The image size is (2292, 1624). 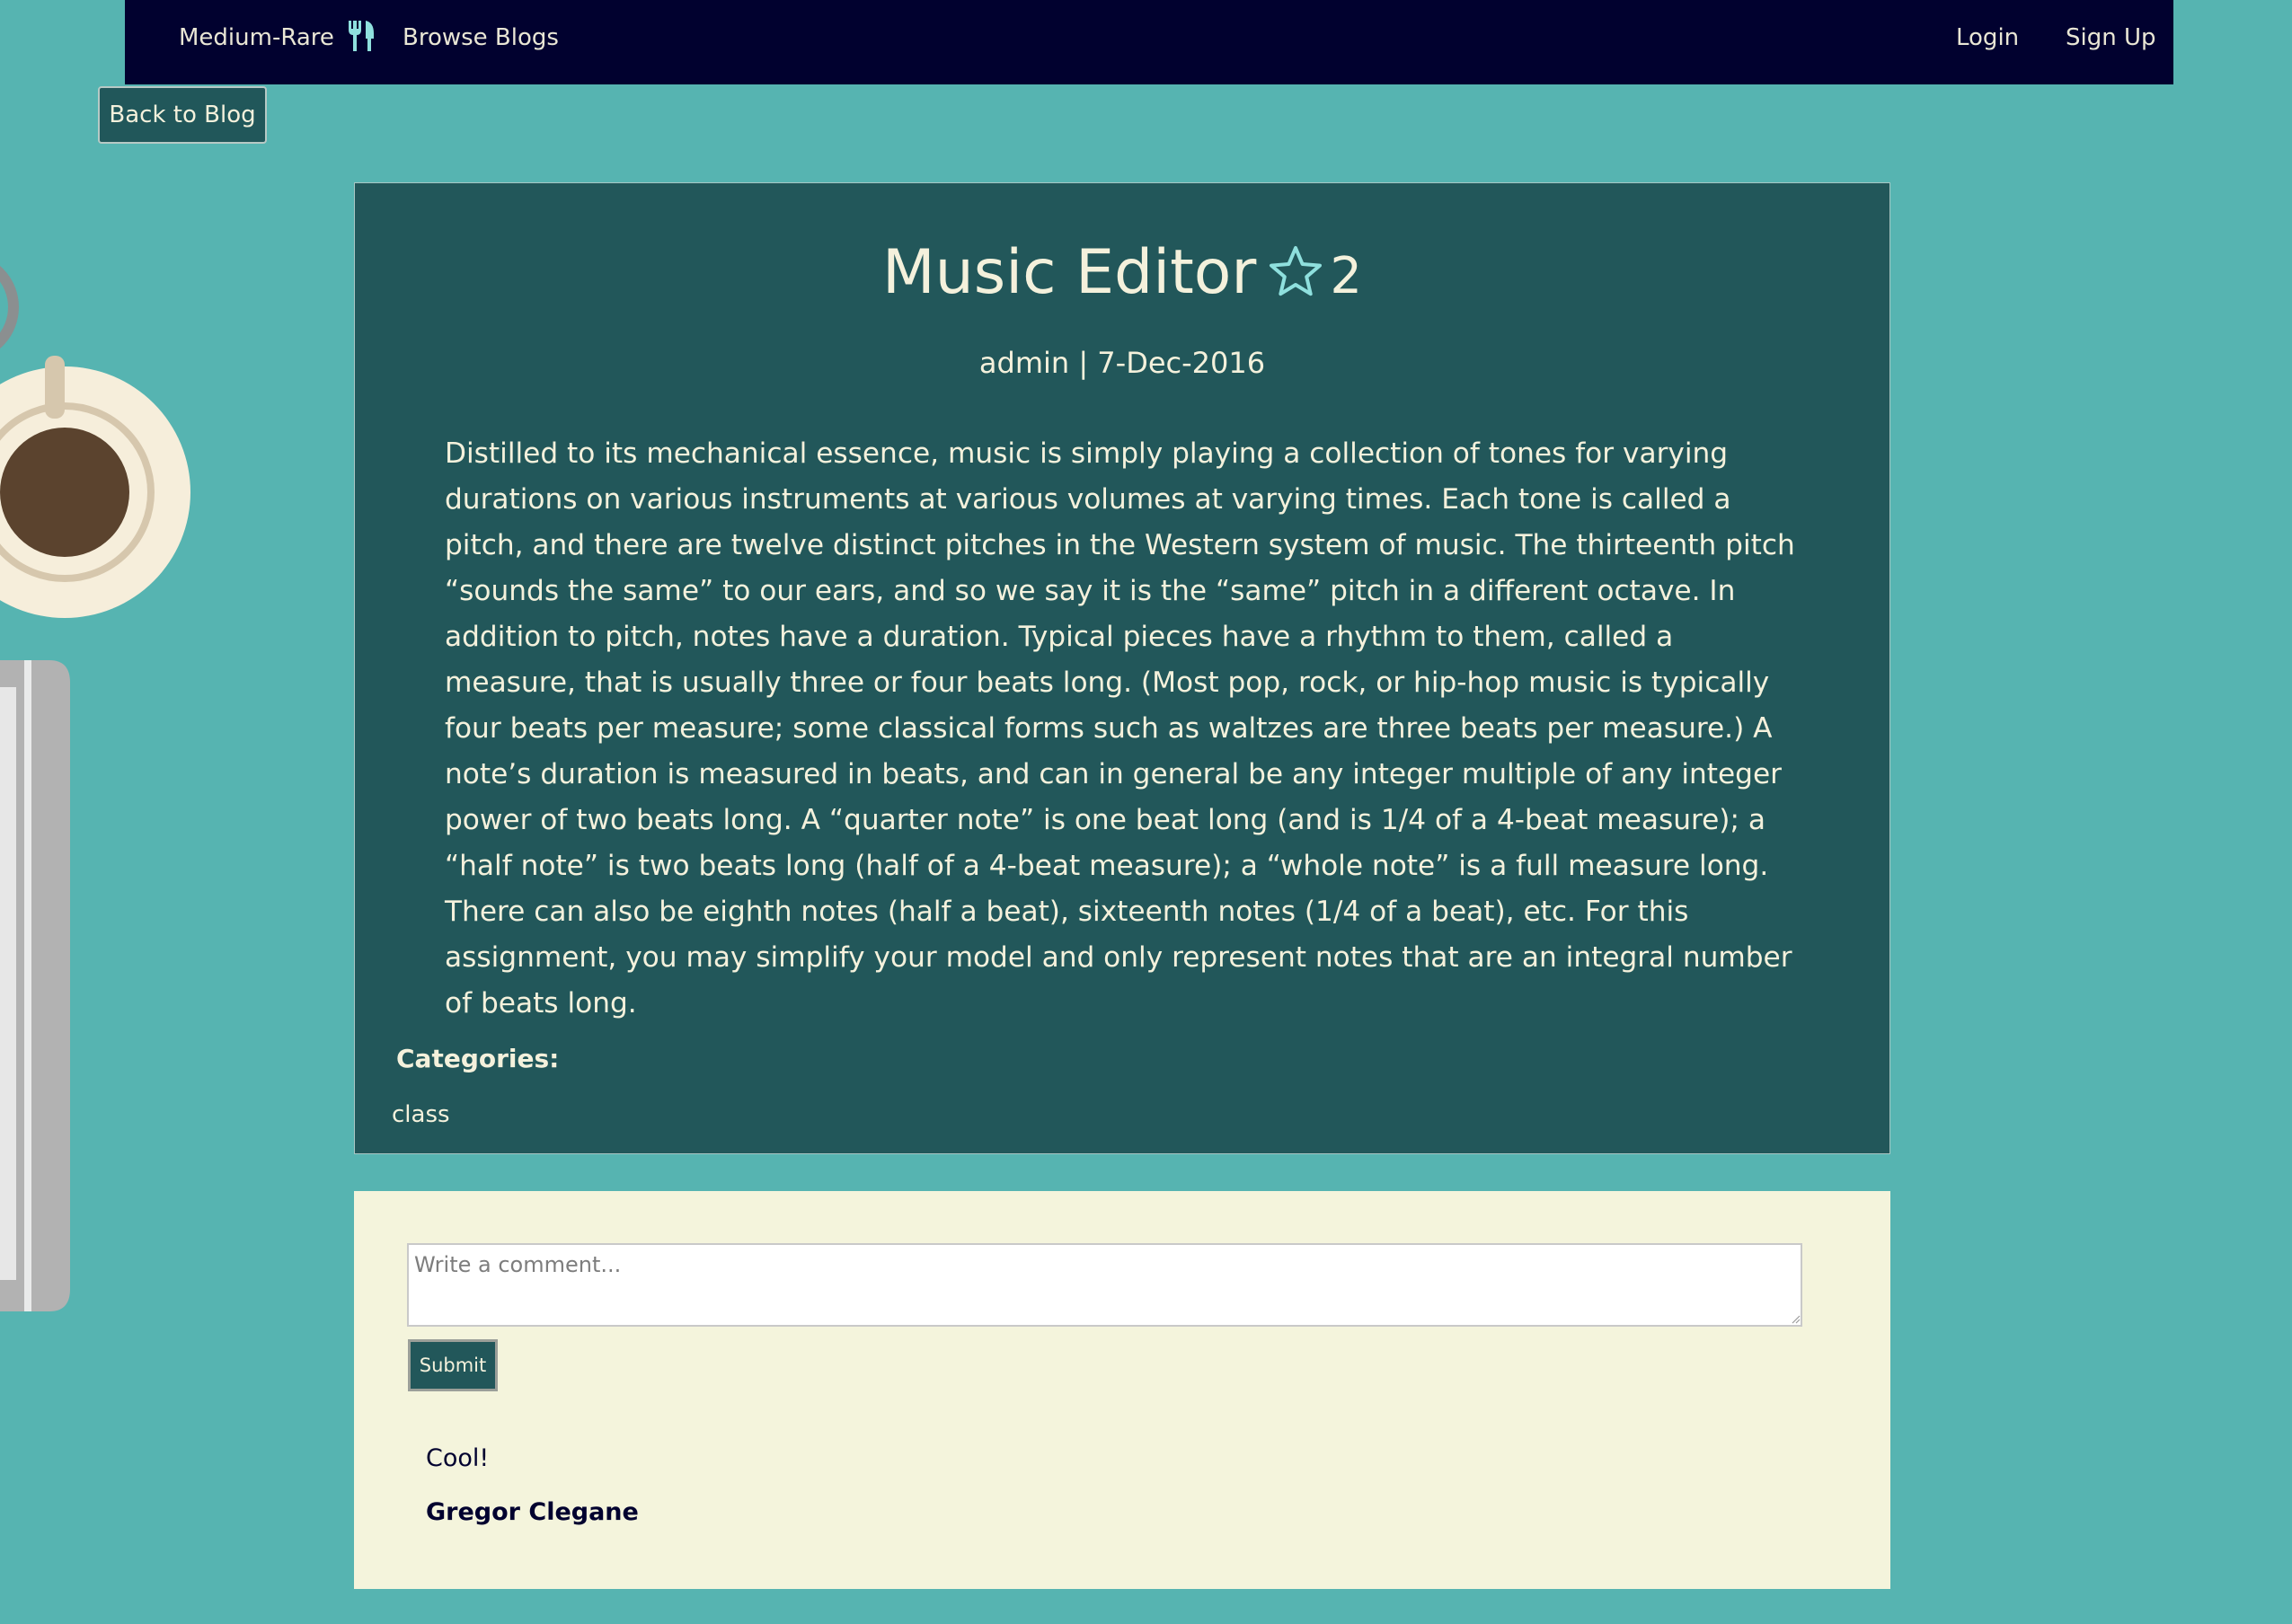 I want to click on brand-link: Medium-Rare, so click(x=278, y=37).